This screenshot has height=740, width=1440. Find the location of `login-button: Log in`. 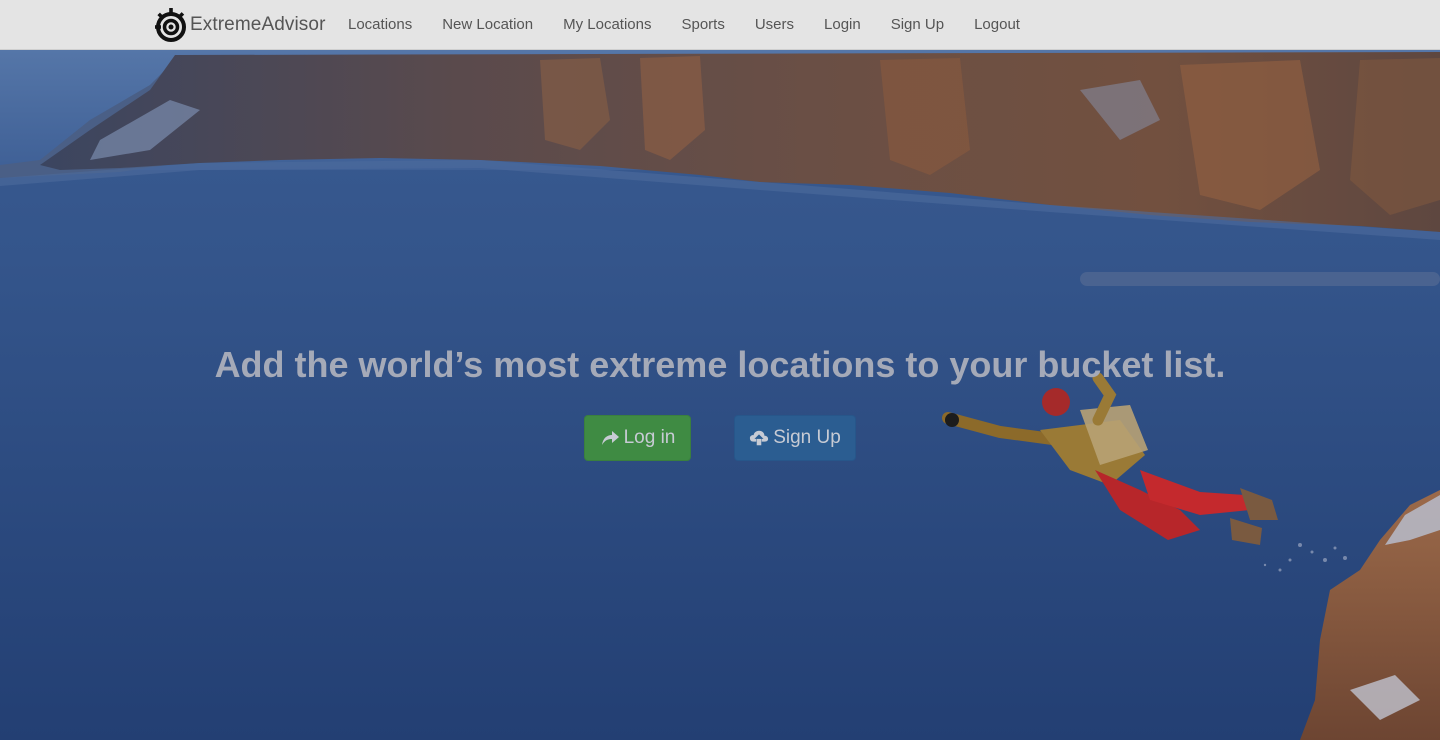

login-button: Log in is located at coordinates (637, 438).